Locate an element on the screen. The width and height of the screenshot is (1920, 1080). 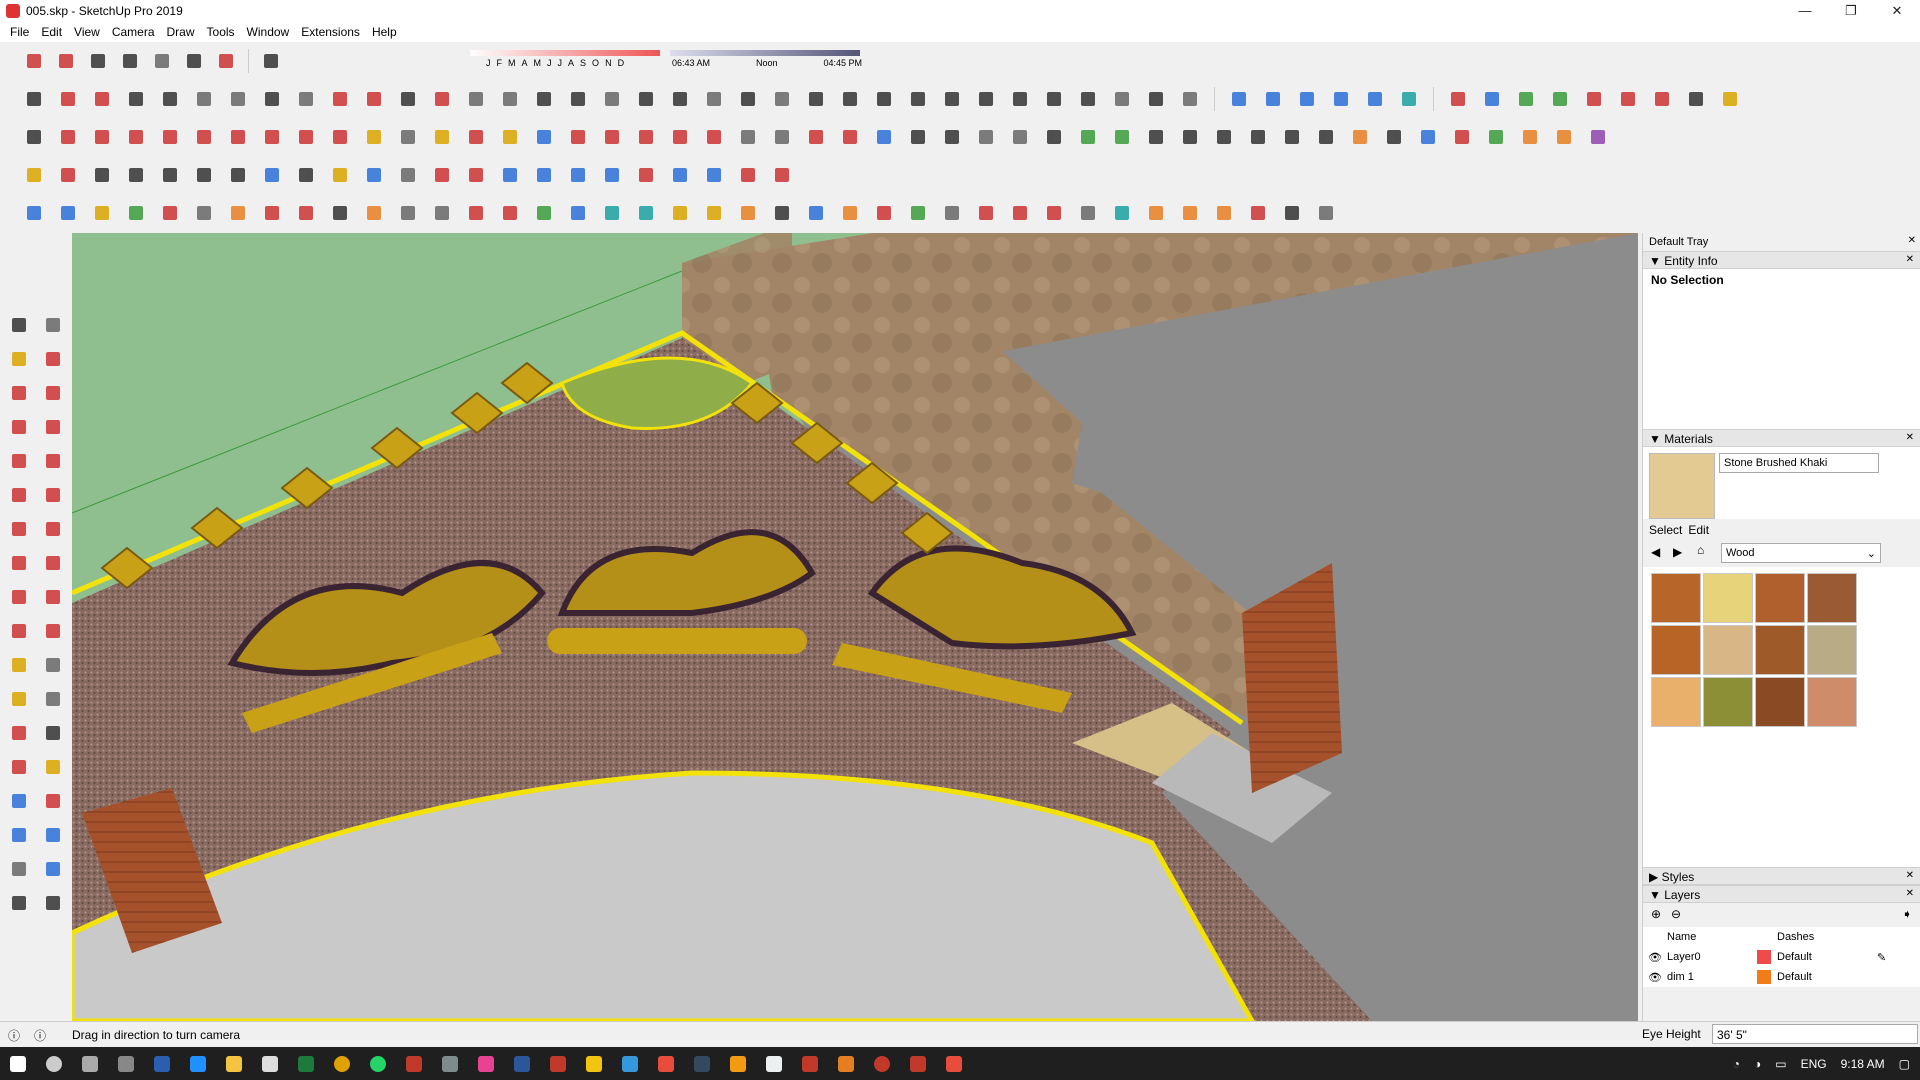
zoom-tool-icon is located at coordinates (544, 137).